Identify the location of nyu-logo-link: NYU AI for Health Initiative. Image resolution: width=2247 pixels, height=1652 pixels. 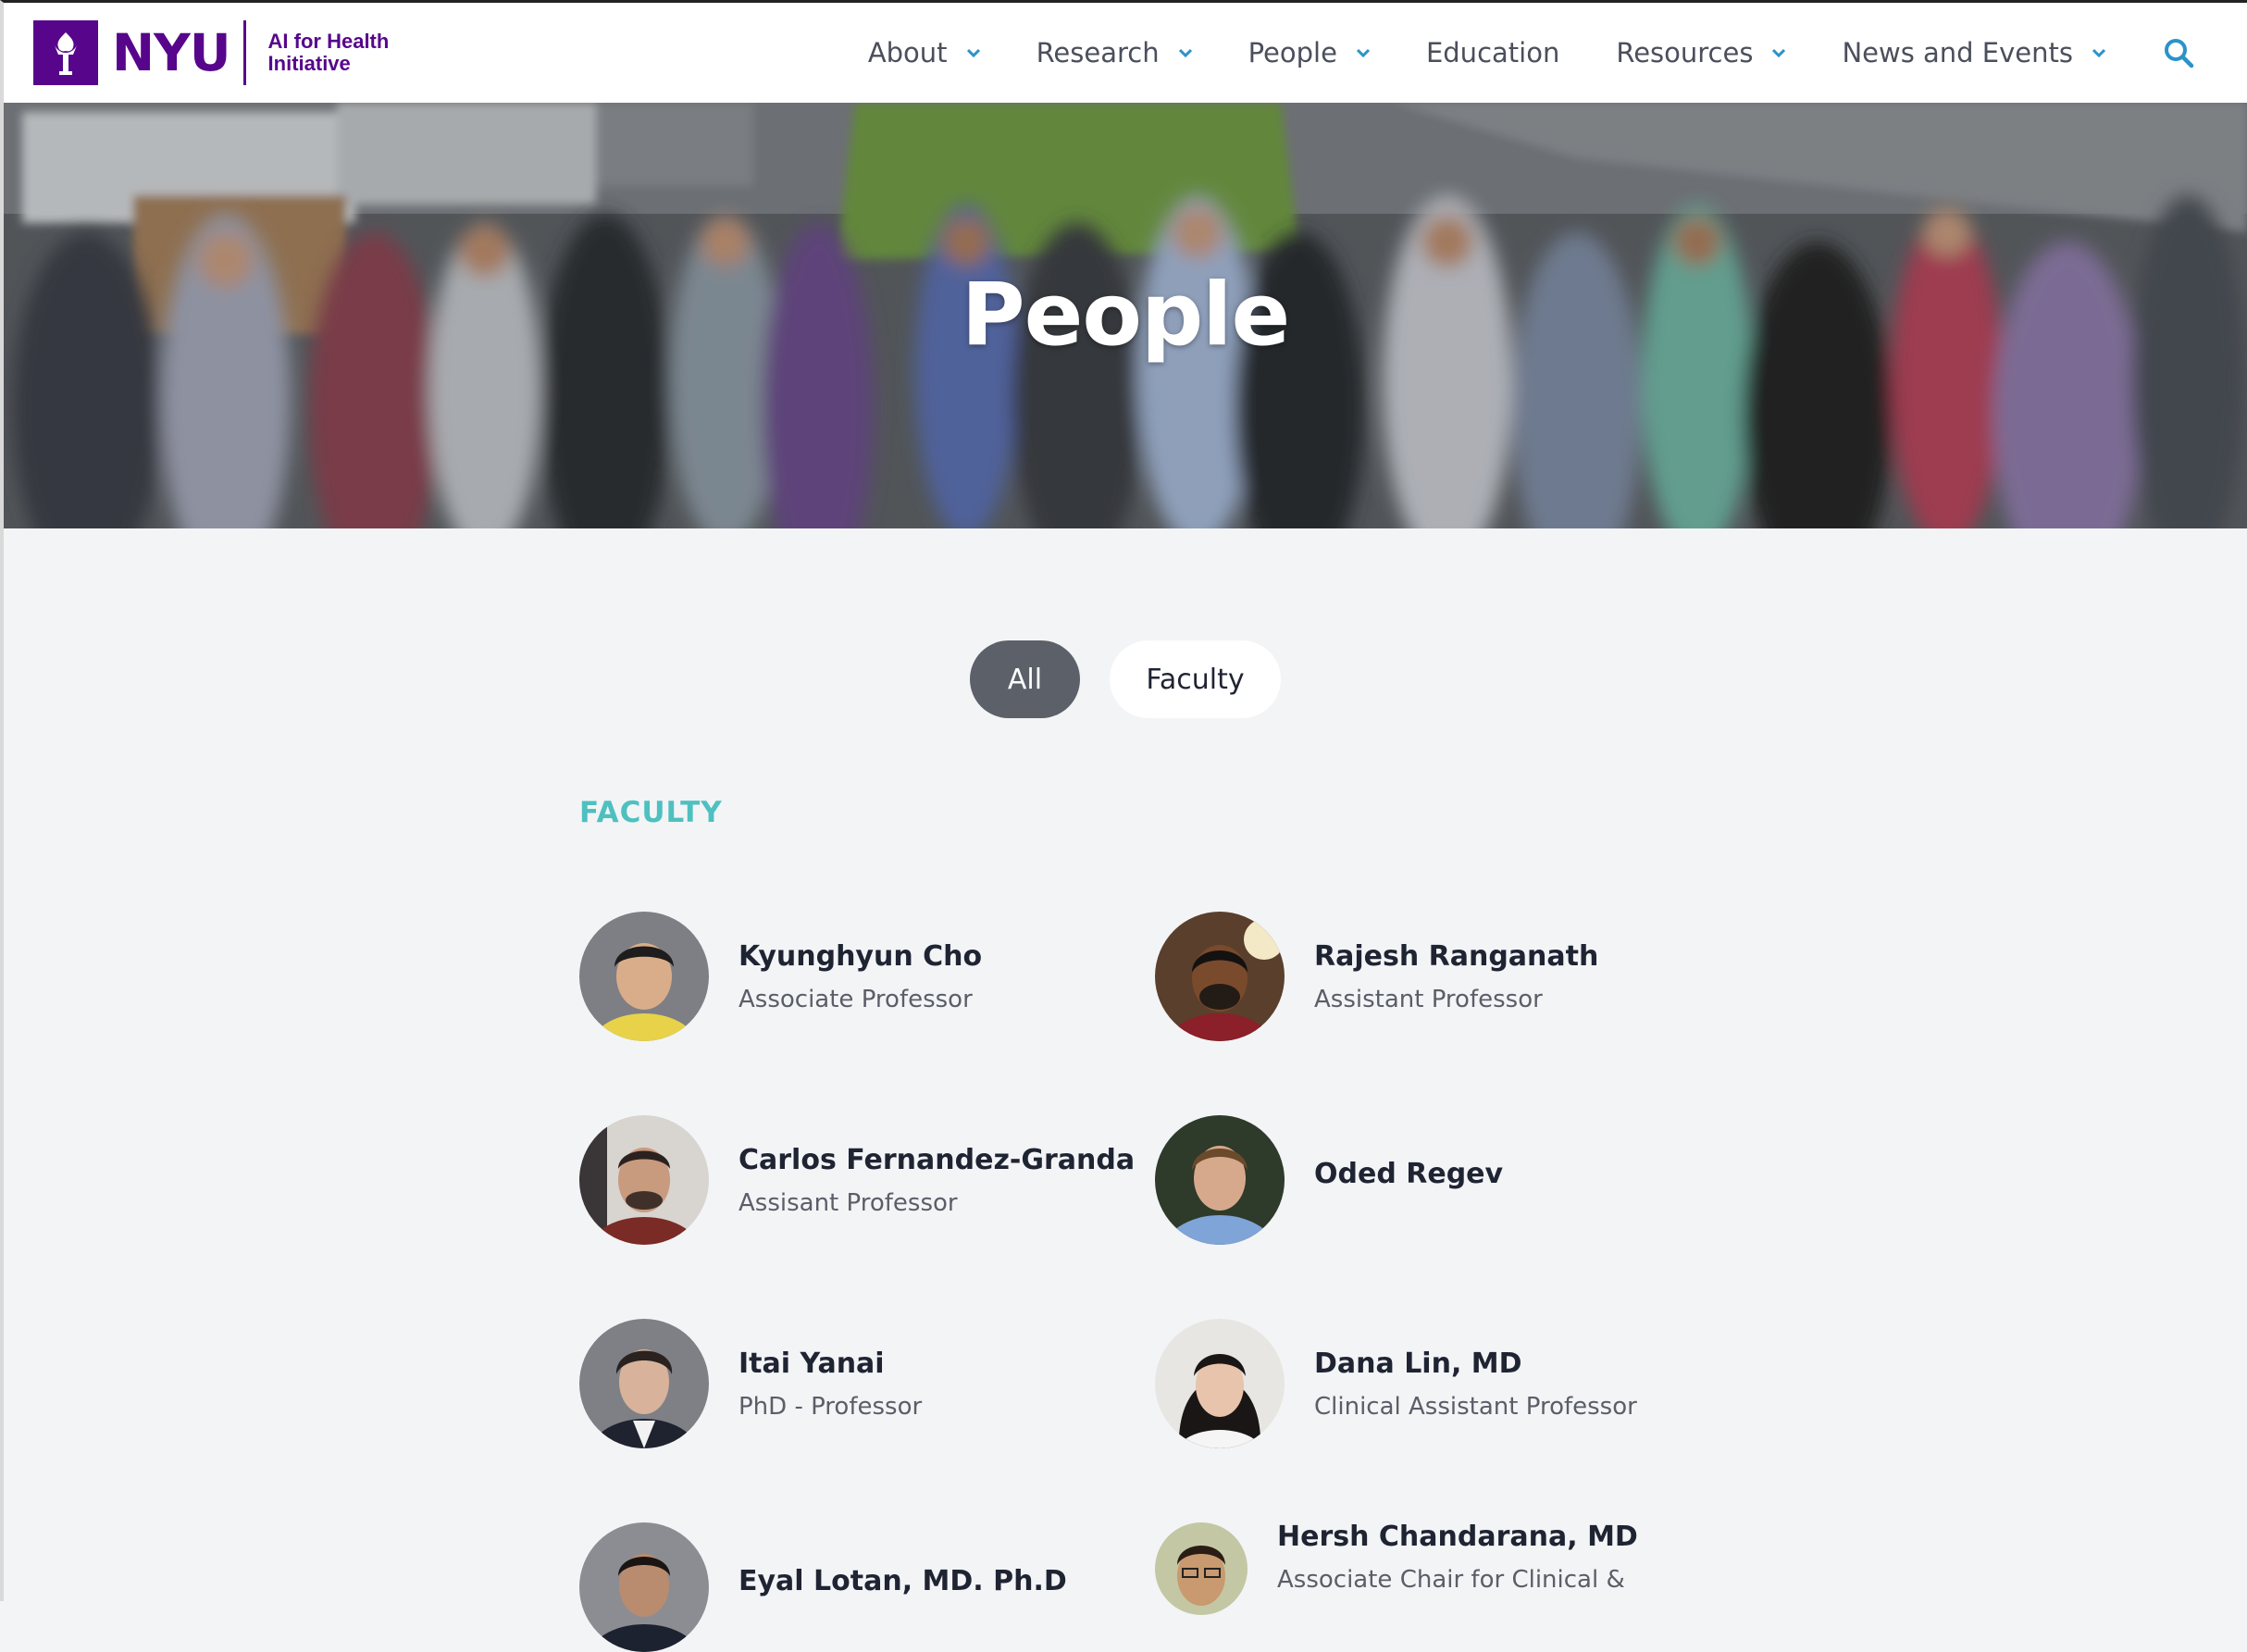
(220, 52).